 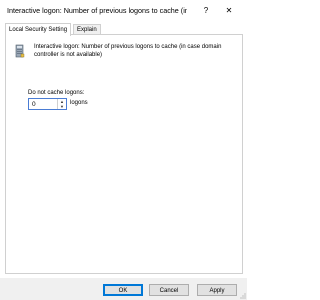 I want to click on help-button: ?, so click(x=206, y=11).